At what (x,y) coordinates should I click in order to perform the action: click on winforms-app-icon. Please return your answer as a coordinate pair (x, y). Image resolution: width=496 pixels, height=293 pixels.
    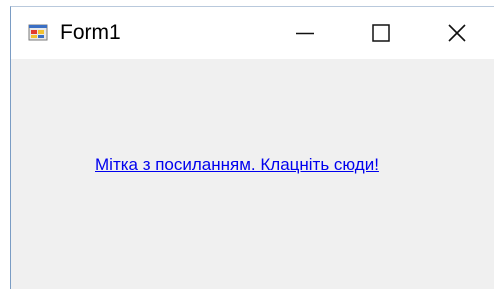
    Looking at the image, I should click on (38, 33).